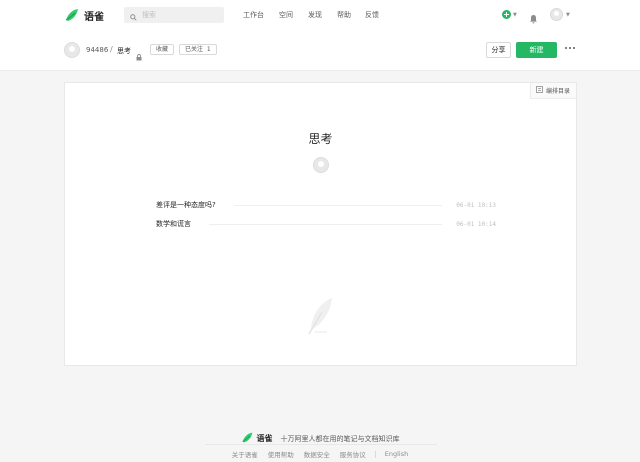 The image size is (640, 462). Describe the element at coordinates (340, 438) in the screenshot. I see `footer-slogan: 十万阿里人都在用的笔记与文档知识库` at that location.